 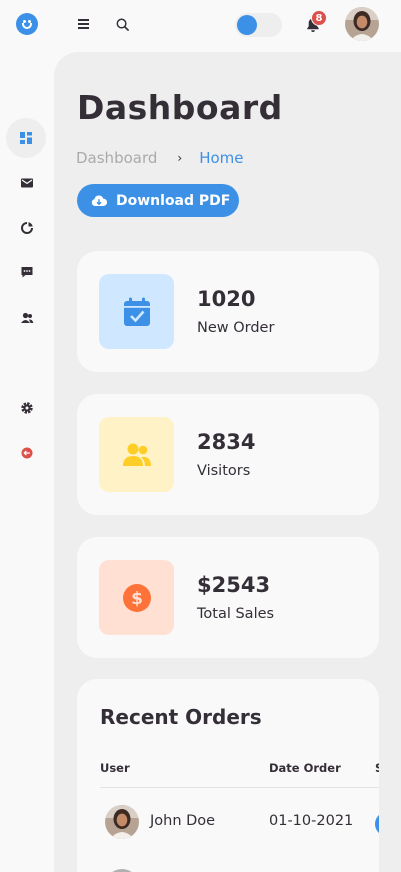 I want to click on sidebar-item-logout, so click(x=27, y=453).